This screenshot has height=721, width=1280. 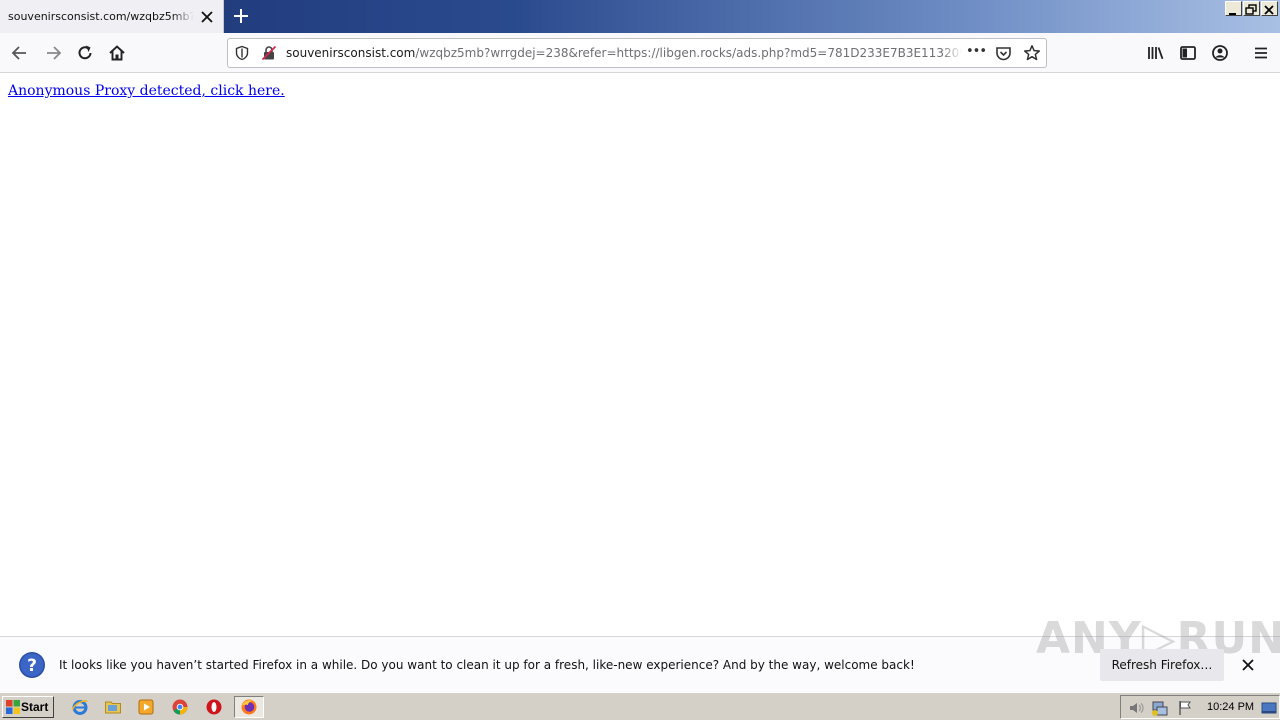 What do you see at coordinates (1269, 8) in the screenshot?
I see `close-window-icon` at bounding box center [1269, 8].